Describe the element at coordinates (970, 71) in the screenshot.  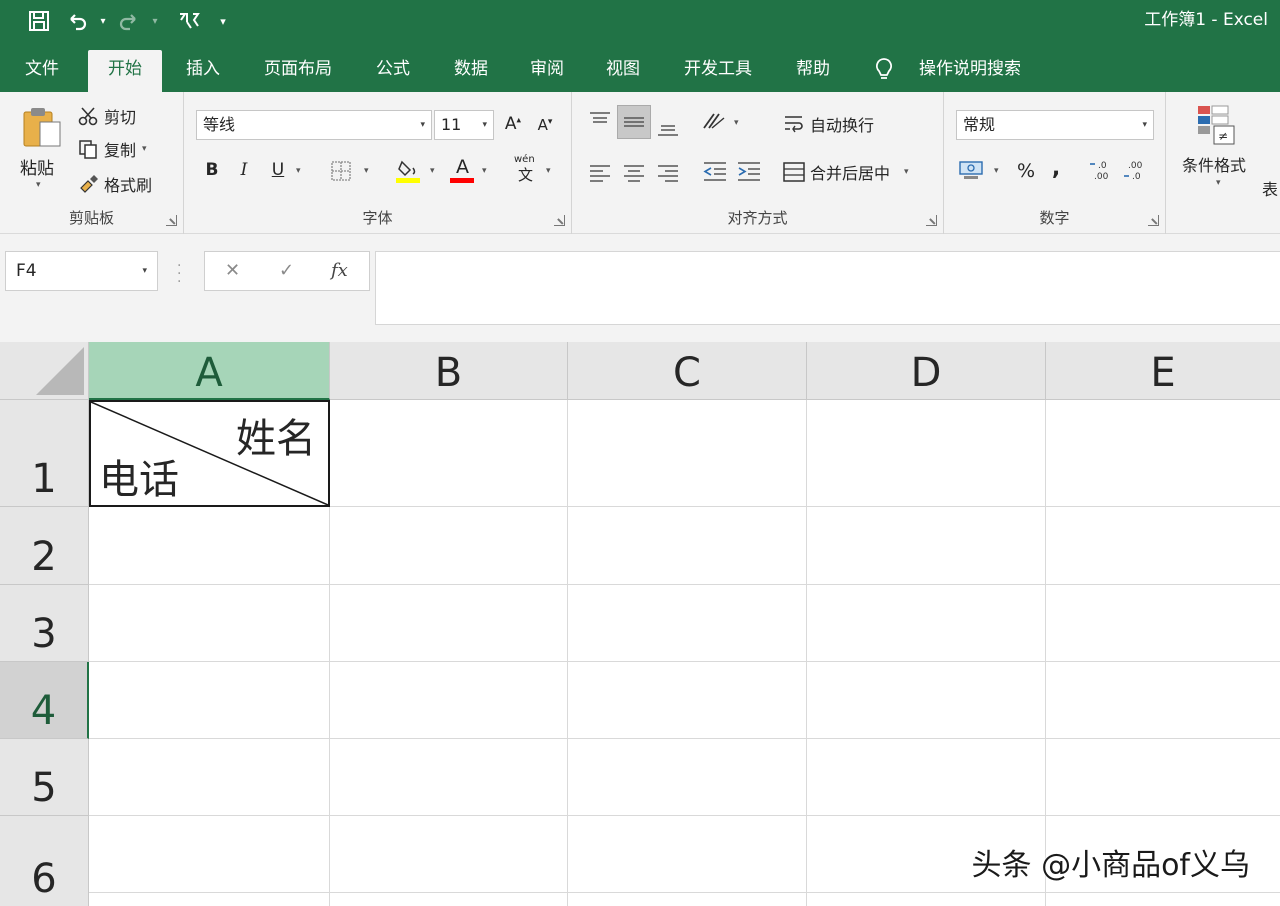
I see `tell-me-search: 操作说明搜索` at that location.